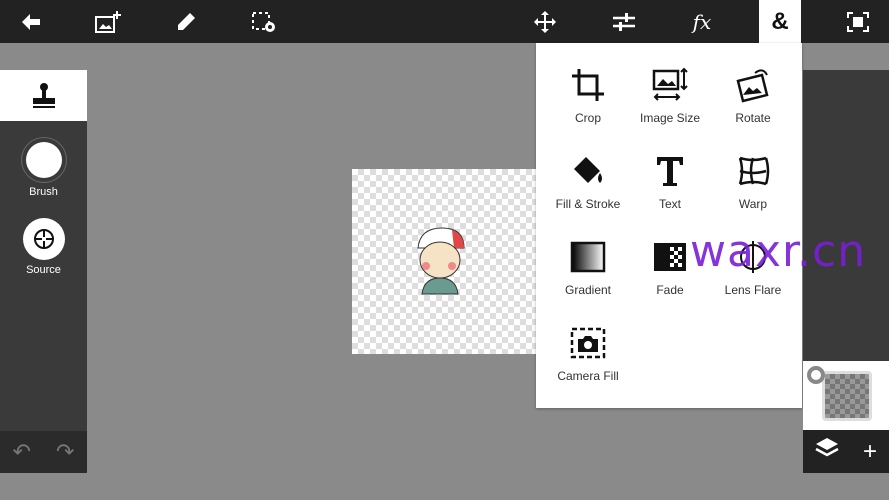  I want to click on pencil-icon, so click(186, 21).